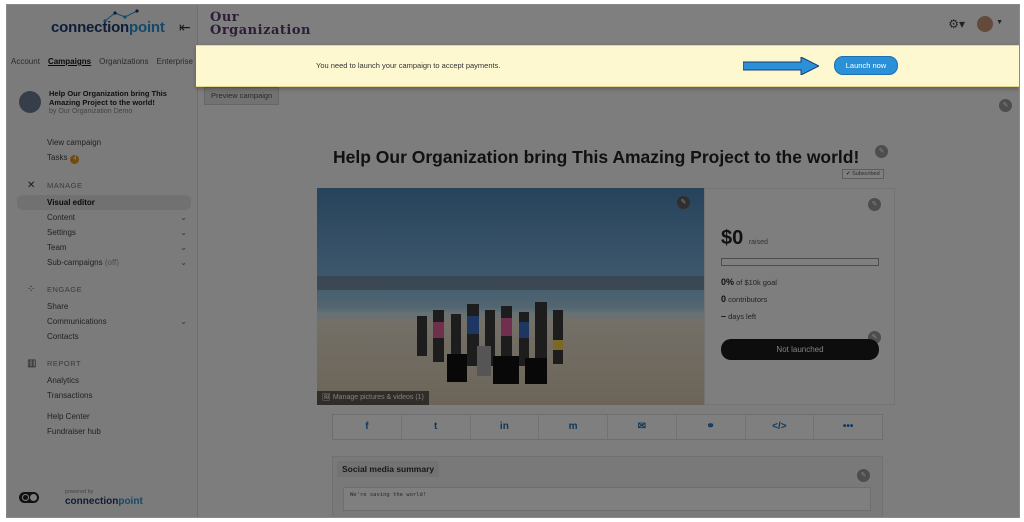  Describe the element at coordinates (781, 66) in the screenshot. I see `pointer-arrow-icon` at that location.